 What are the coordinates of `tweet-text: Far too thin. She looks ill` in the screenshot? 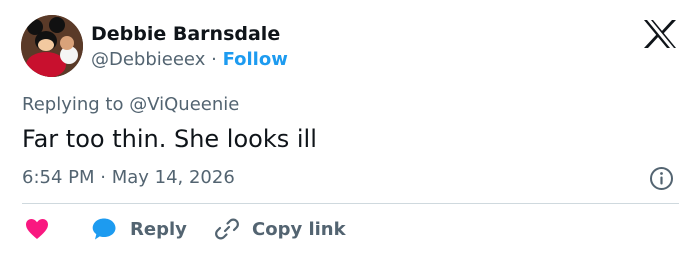 It's located at (169, 139).